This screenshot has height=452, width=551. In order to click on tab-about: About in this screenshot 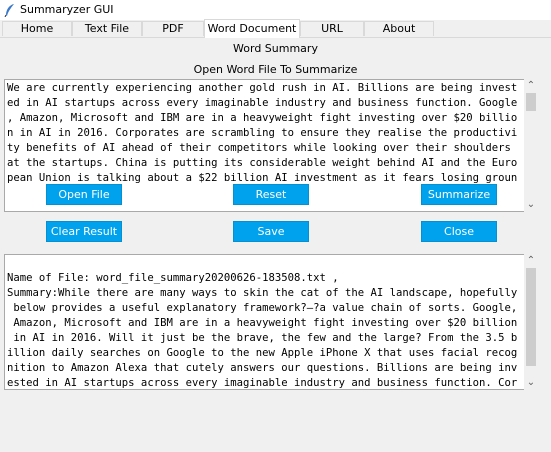, I will do `click(399, 28)`.